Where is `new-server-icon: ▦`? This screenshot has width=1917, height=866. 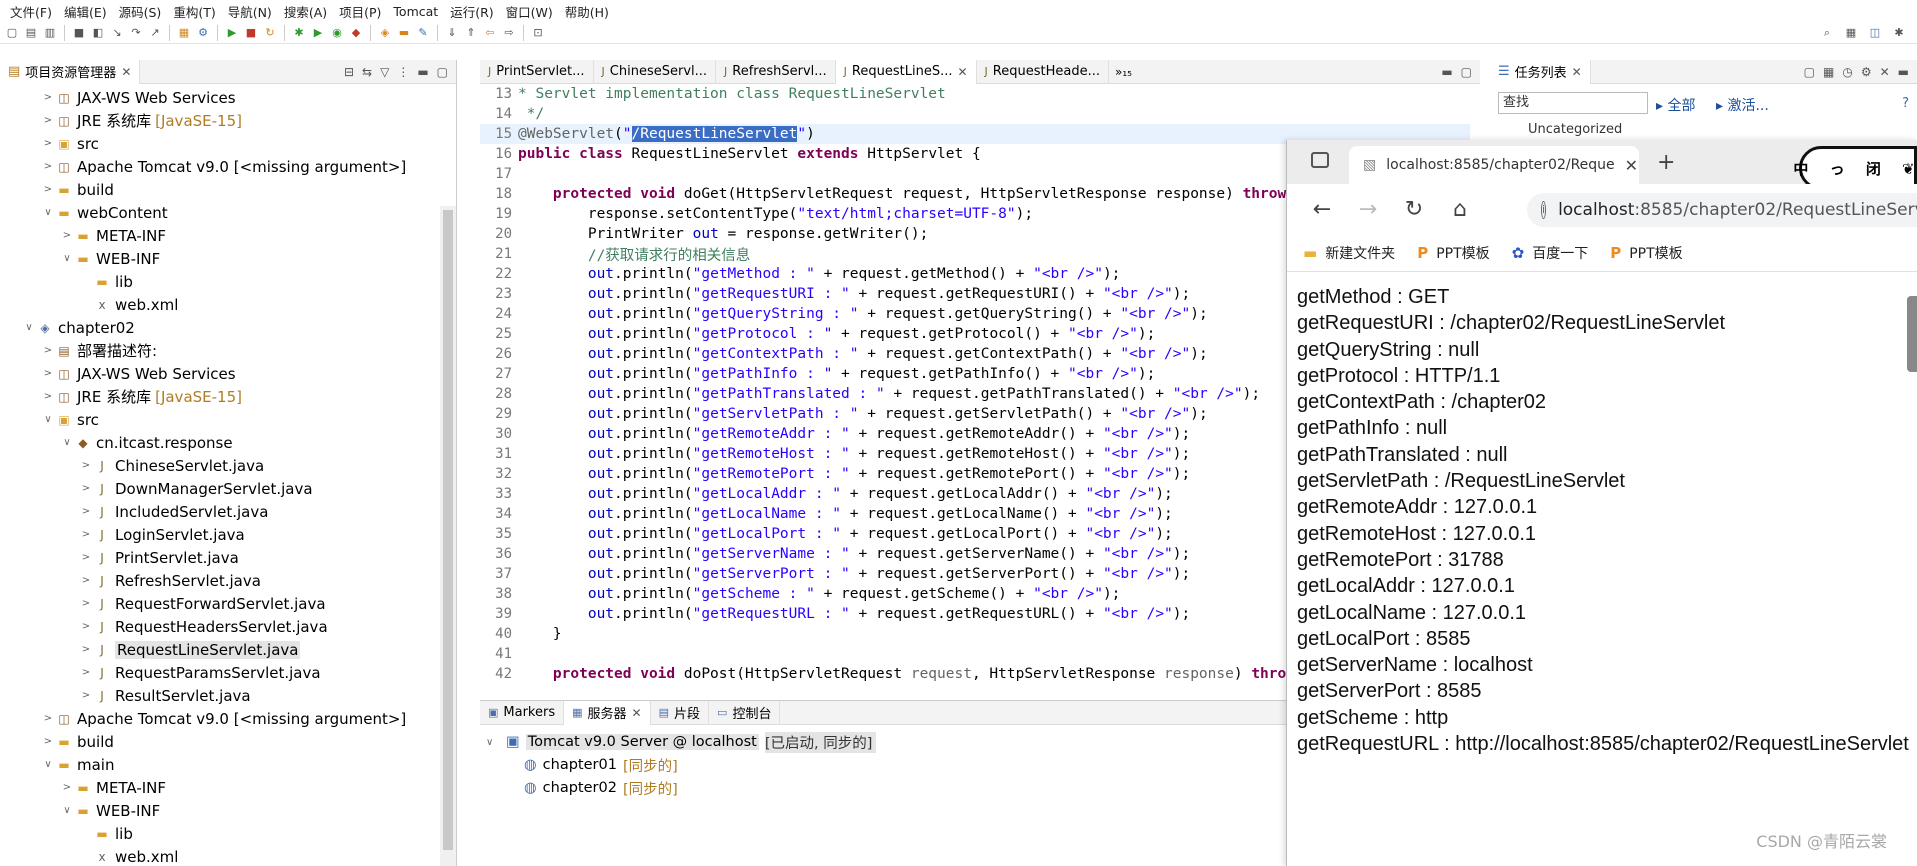 new-server-icon: ▦ is located at coordinates (184, 33).